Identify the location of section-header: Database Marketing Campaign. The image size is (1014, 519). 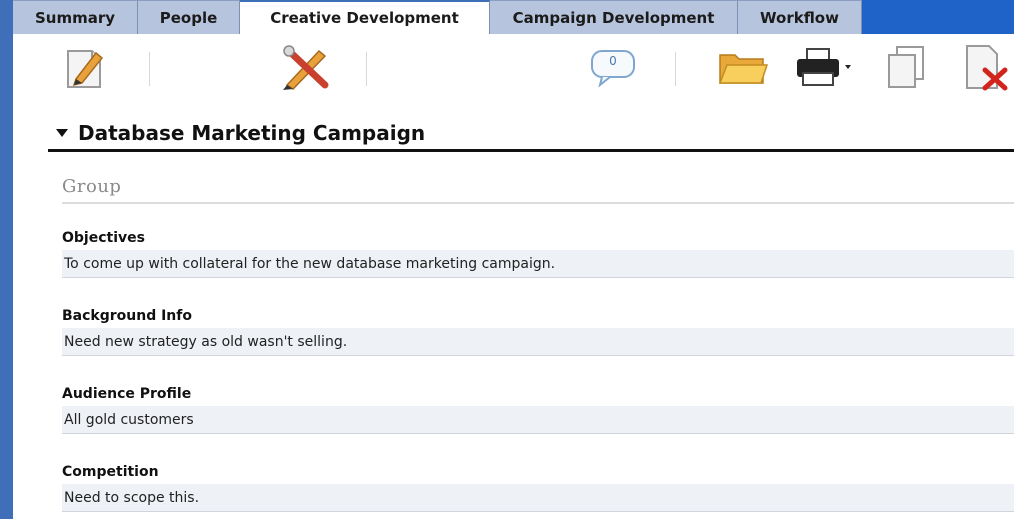
(531, 134).